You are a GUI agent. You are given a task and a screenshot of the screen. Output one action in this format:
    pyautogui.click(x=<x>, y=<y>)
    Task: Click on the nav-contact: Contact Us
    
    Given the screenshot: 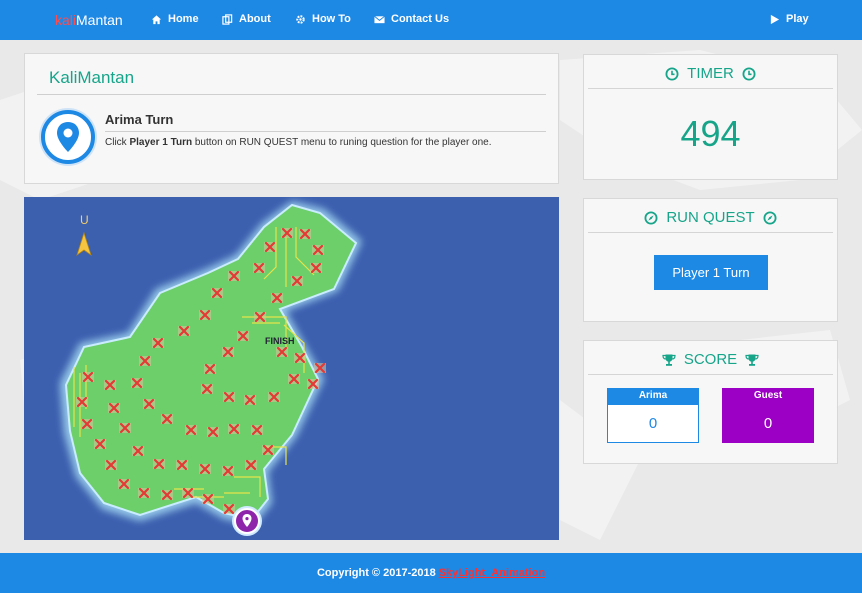 What is the action you would take?
    pyautogui.click(x=411, y=19)
    